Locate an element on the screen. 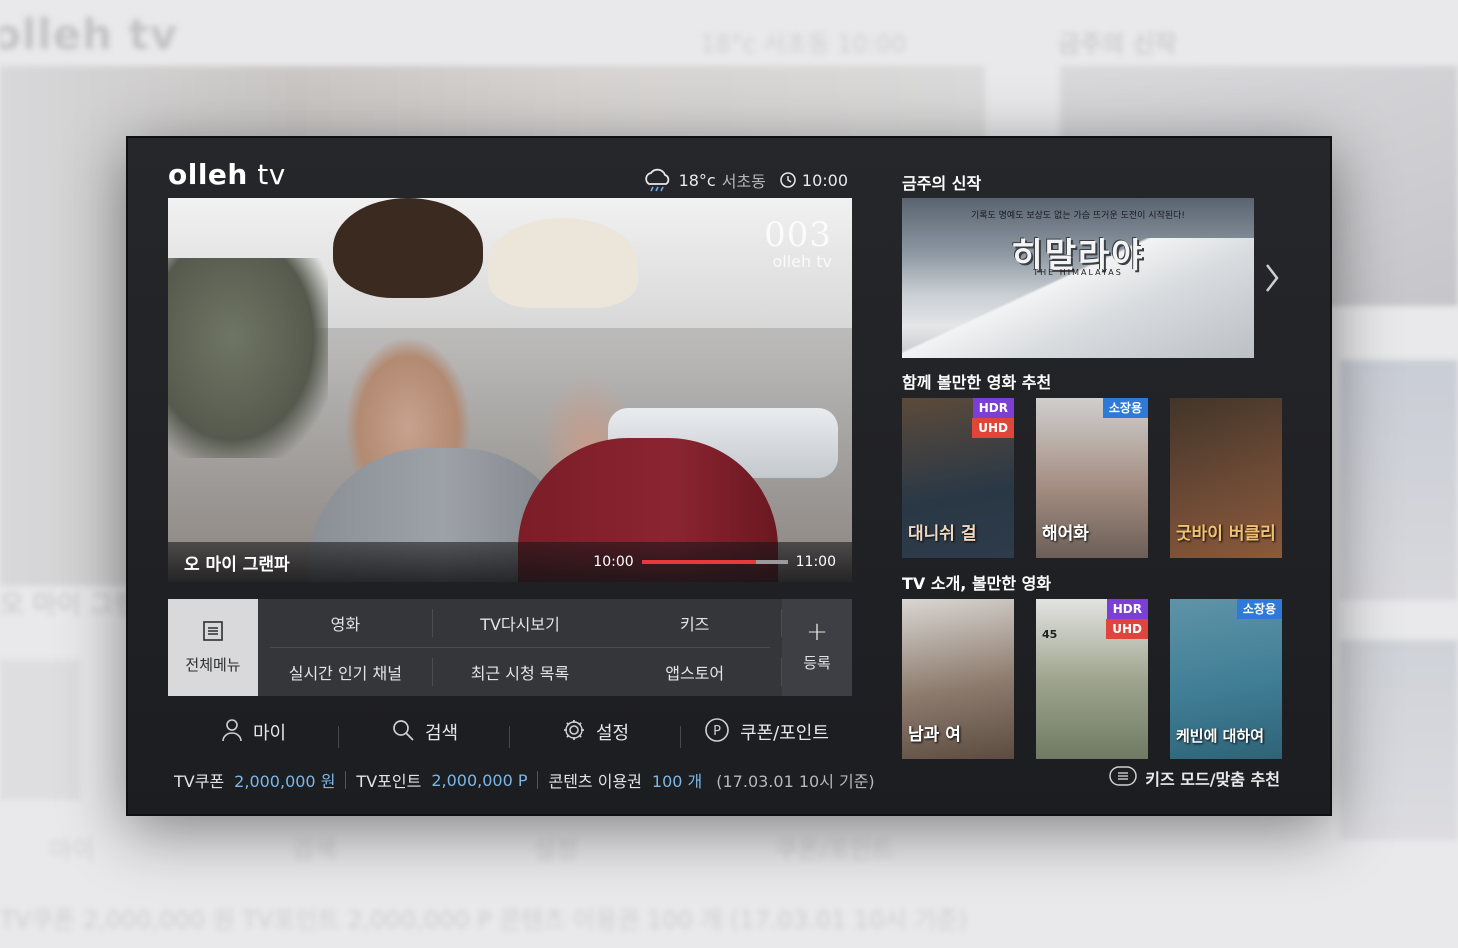  nav-my-label: 마이 is located at coordinates (269, 733).